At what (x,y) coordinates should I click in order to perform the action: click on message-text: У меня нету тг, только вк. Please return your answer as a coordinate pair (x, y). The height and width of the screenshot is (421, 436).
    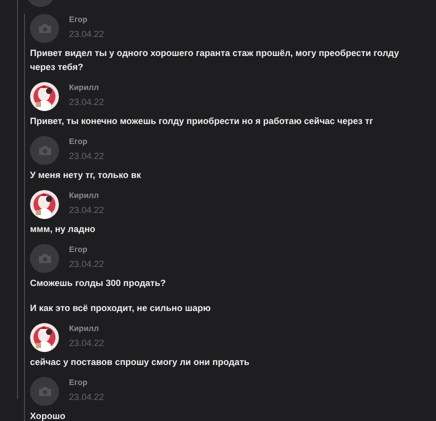
    Looking at the image, I should click on (86, 175).